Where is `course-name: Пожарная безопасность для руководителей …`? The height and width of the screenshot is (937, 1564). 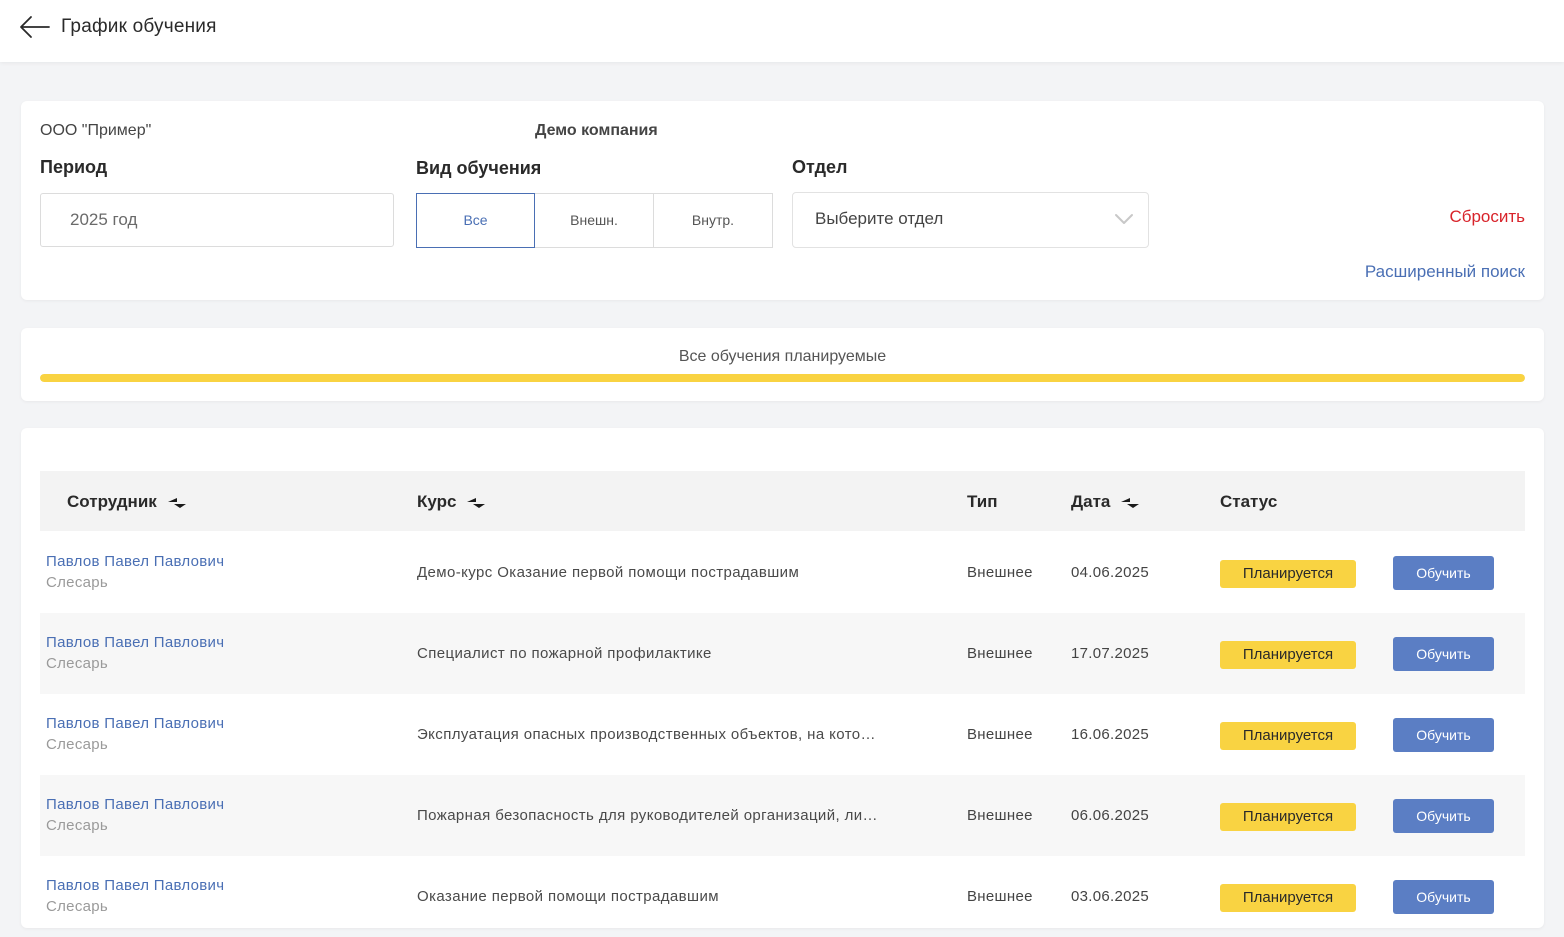 course-name: Пожарная безопасность для руководителей … is located at coordinates (647, 815).